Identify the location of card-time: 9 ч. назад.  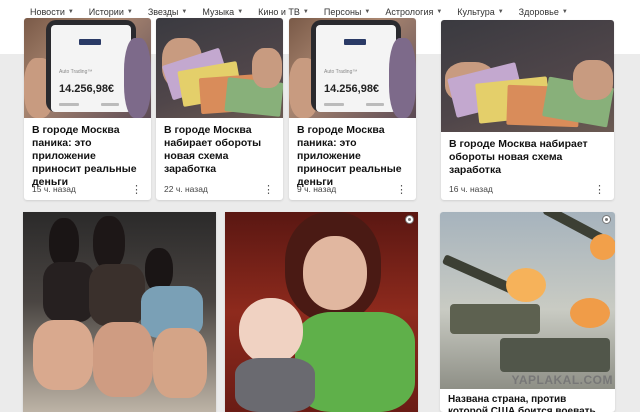
(317, 189).